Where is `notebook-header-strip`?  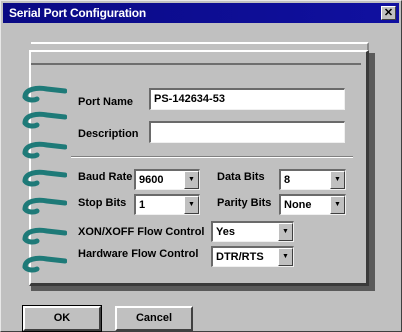 notebook-header-strip is located at coordinates (196, 59).